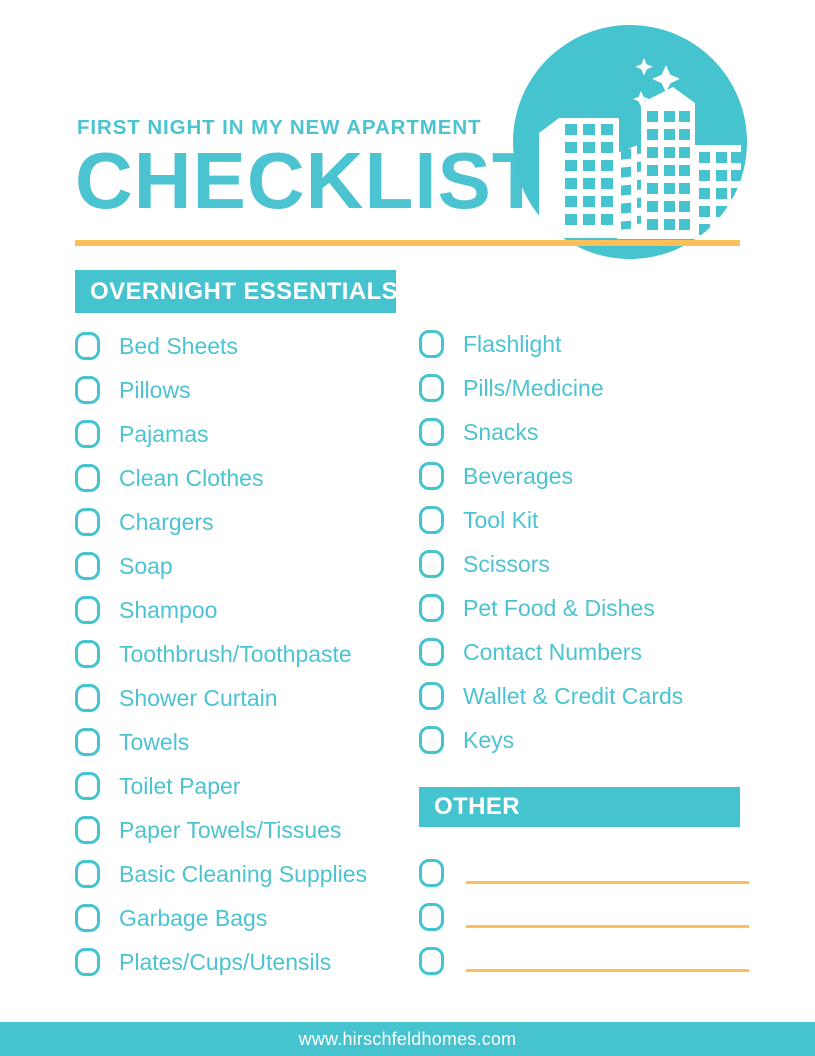 The width and height of the screenshot is (815, 1056). I want to click on checklist-item-label: Beverages, so click(518, 475).